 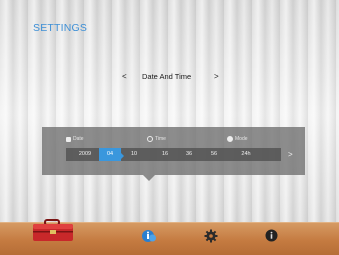 I want to click on section-title: Date And Time, so click(x=167, y=76).